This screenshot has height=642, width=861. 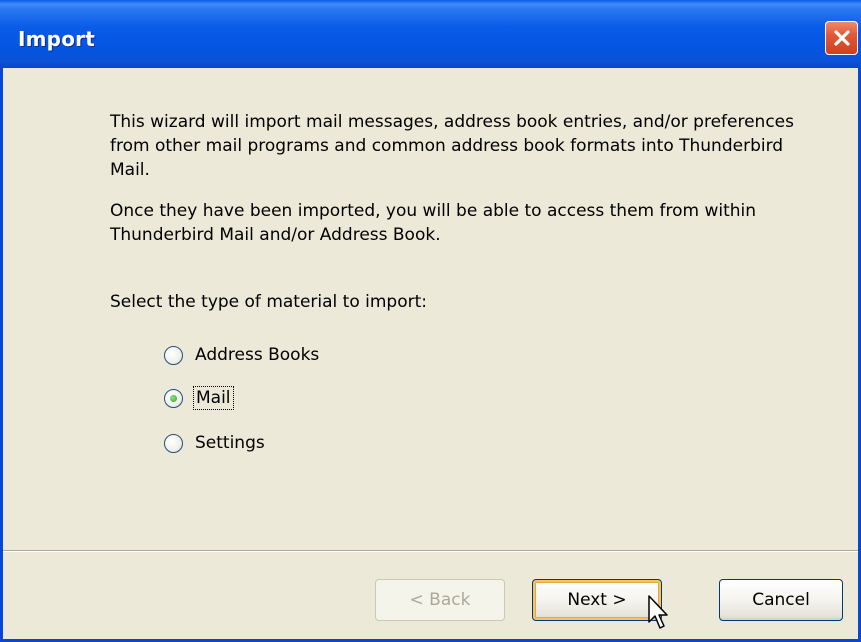 What do you see at coordinates (213, 398) in the screenshot?
I see `mail-label: Mail` at bounding box center [213, 398].